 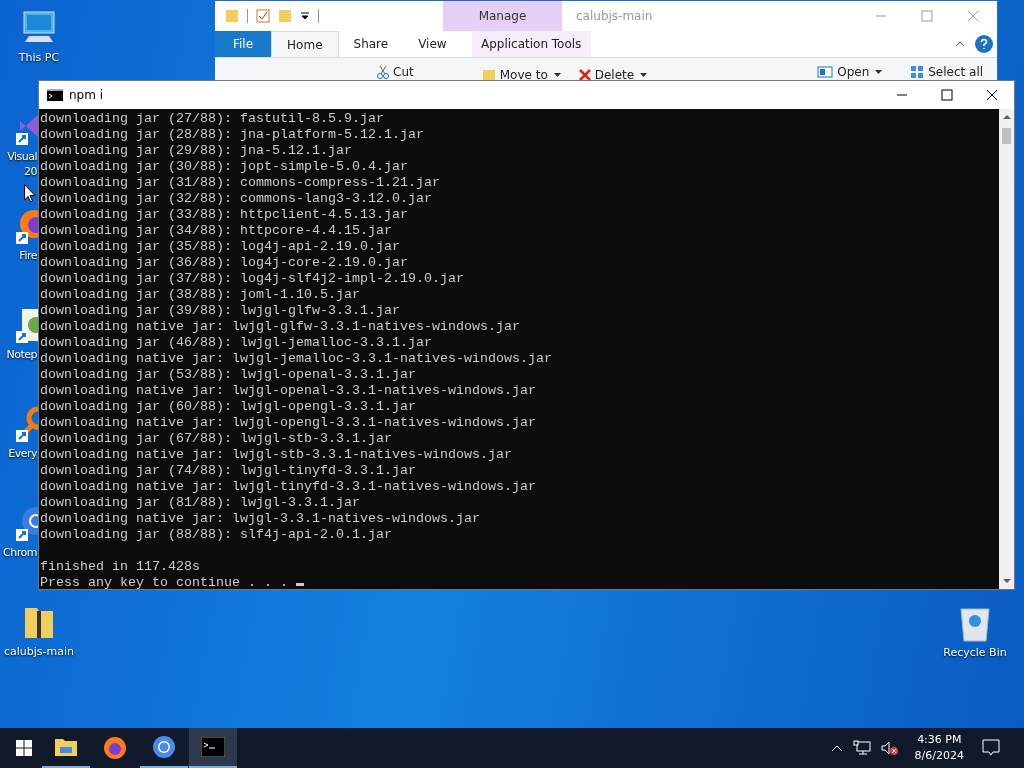 What do you see at coordinates (232, 135) in the screenshot?
I see `console-line: downloading jar (28/88): jna-platform-5.12.1.jar` at bounding box center [232, 135].